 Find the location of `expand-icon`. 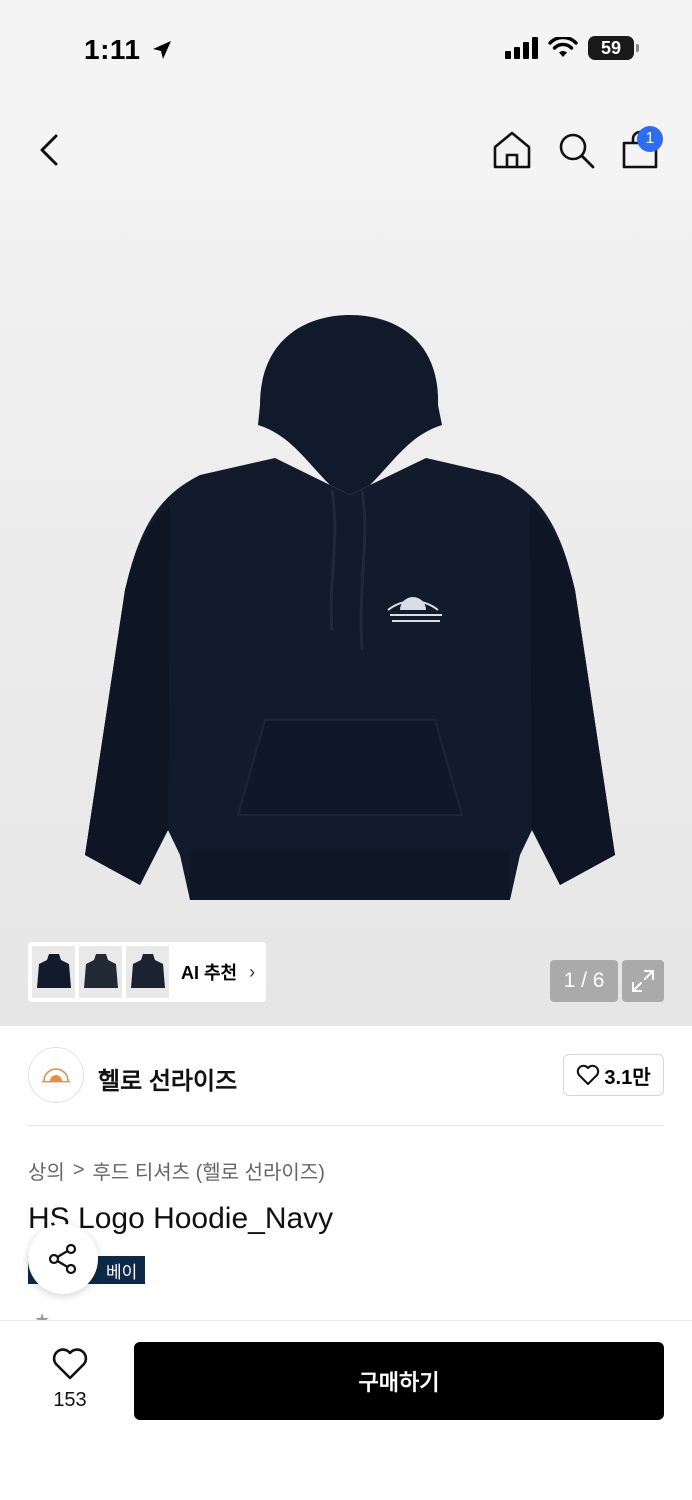

expand-icon is located at coordinates (643, 981).